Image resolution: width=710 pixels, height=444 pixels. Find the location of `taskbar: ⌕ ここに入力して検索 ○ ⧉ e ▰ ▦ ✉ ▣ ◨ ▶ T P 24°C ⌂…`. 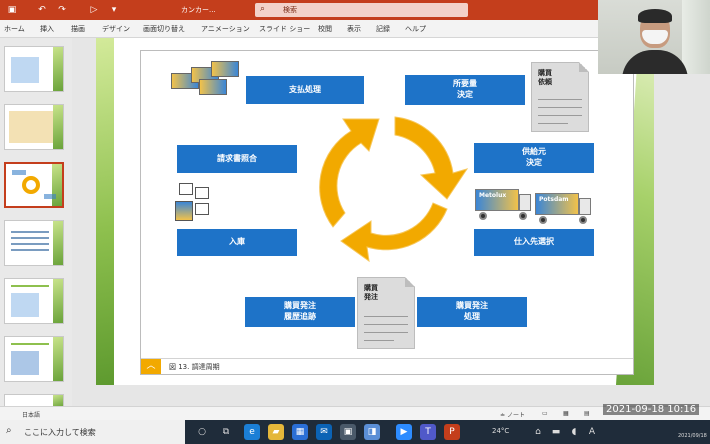

taskbar: ⌕ ここに入力して検索 ○ ⧉ e ▰ ▦ ✉ ▣ ◨ ▶ T P 24°C ⌂… is located at coordinates (355, 432).